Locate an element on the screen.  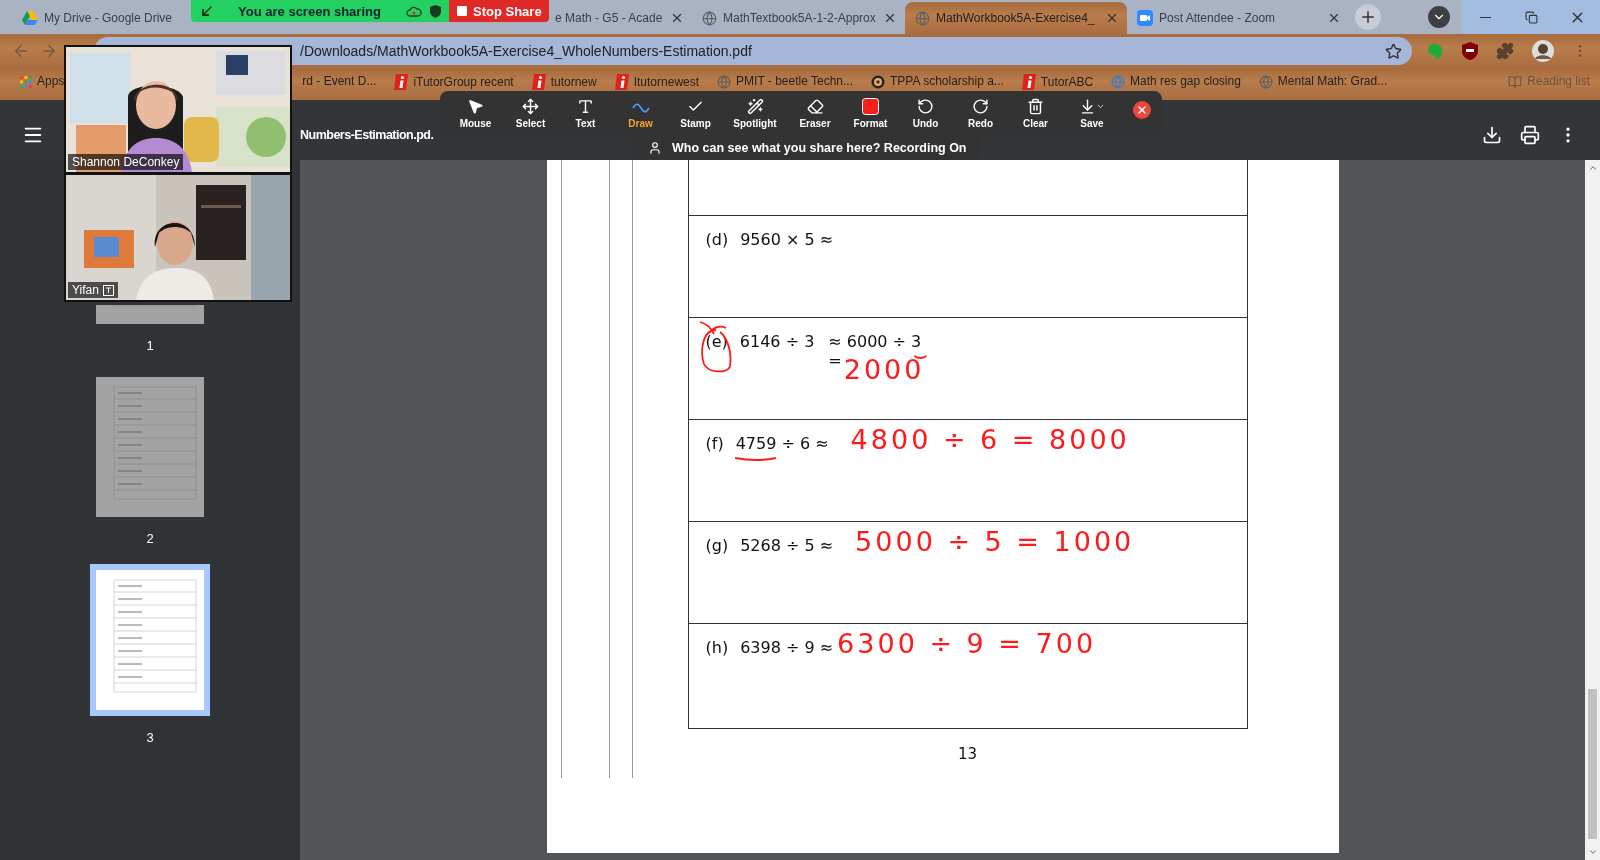
scrollbar-thumb is located at coordinates (1592, 764).